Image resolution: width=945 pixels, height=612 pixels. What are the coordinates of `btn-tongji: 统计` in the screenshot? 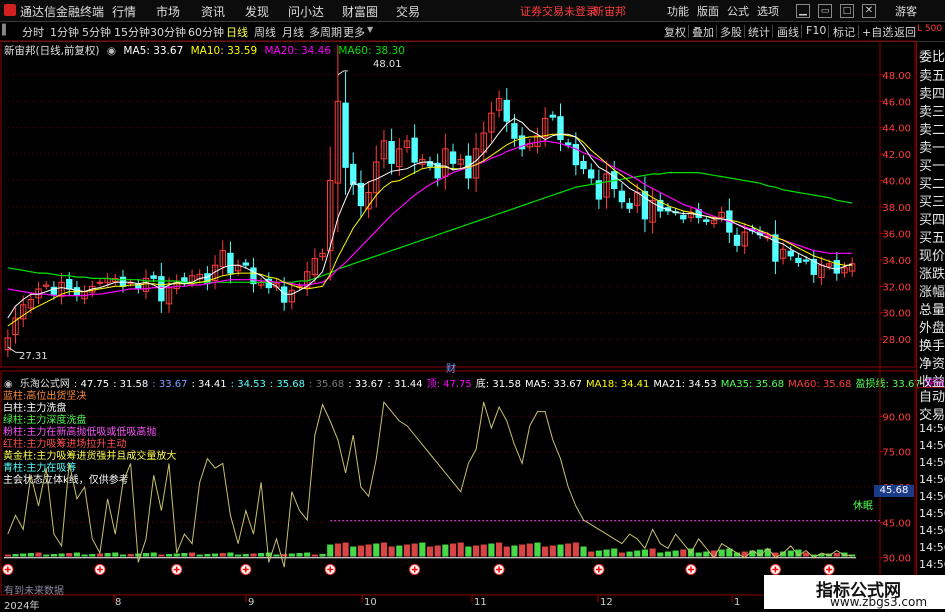 It's located at (759, 32).